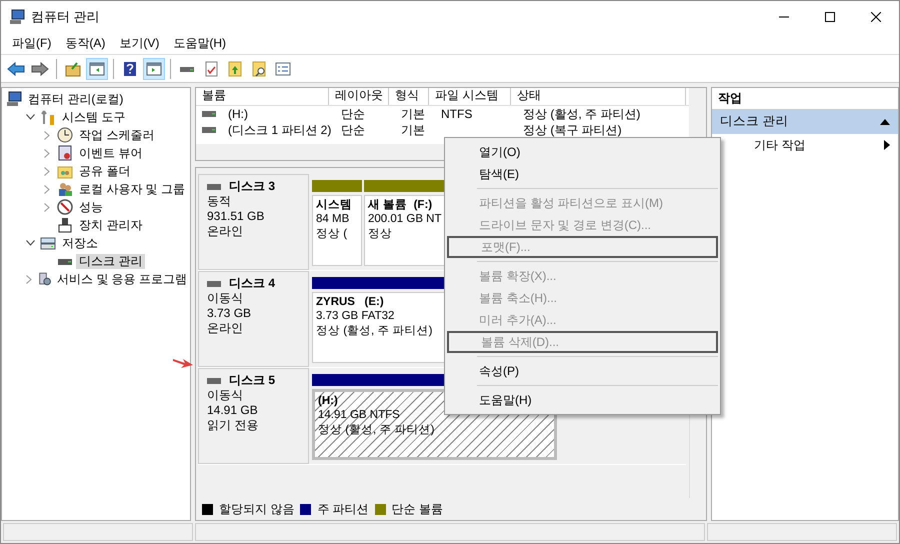 The height and width of the screenshot is (544, 900). What do you see at coordinates (122, 279) in the screenshot?
I see `tree-item: 서비스 및 응용 프로그램` at bounding box center [122, 279].